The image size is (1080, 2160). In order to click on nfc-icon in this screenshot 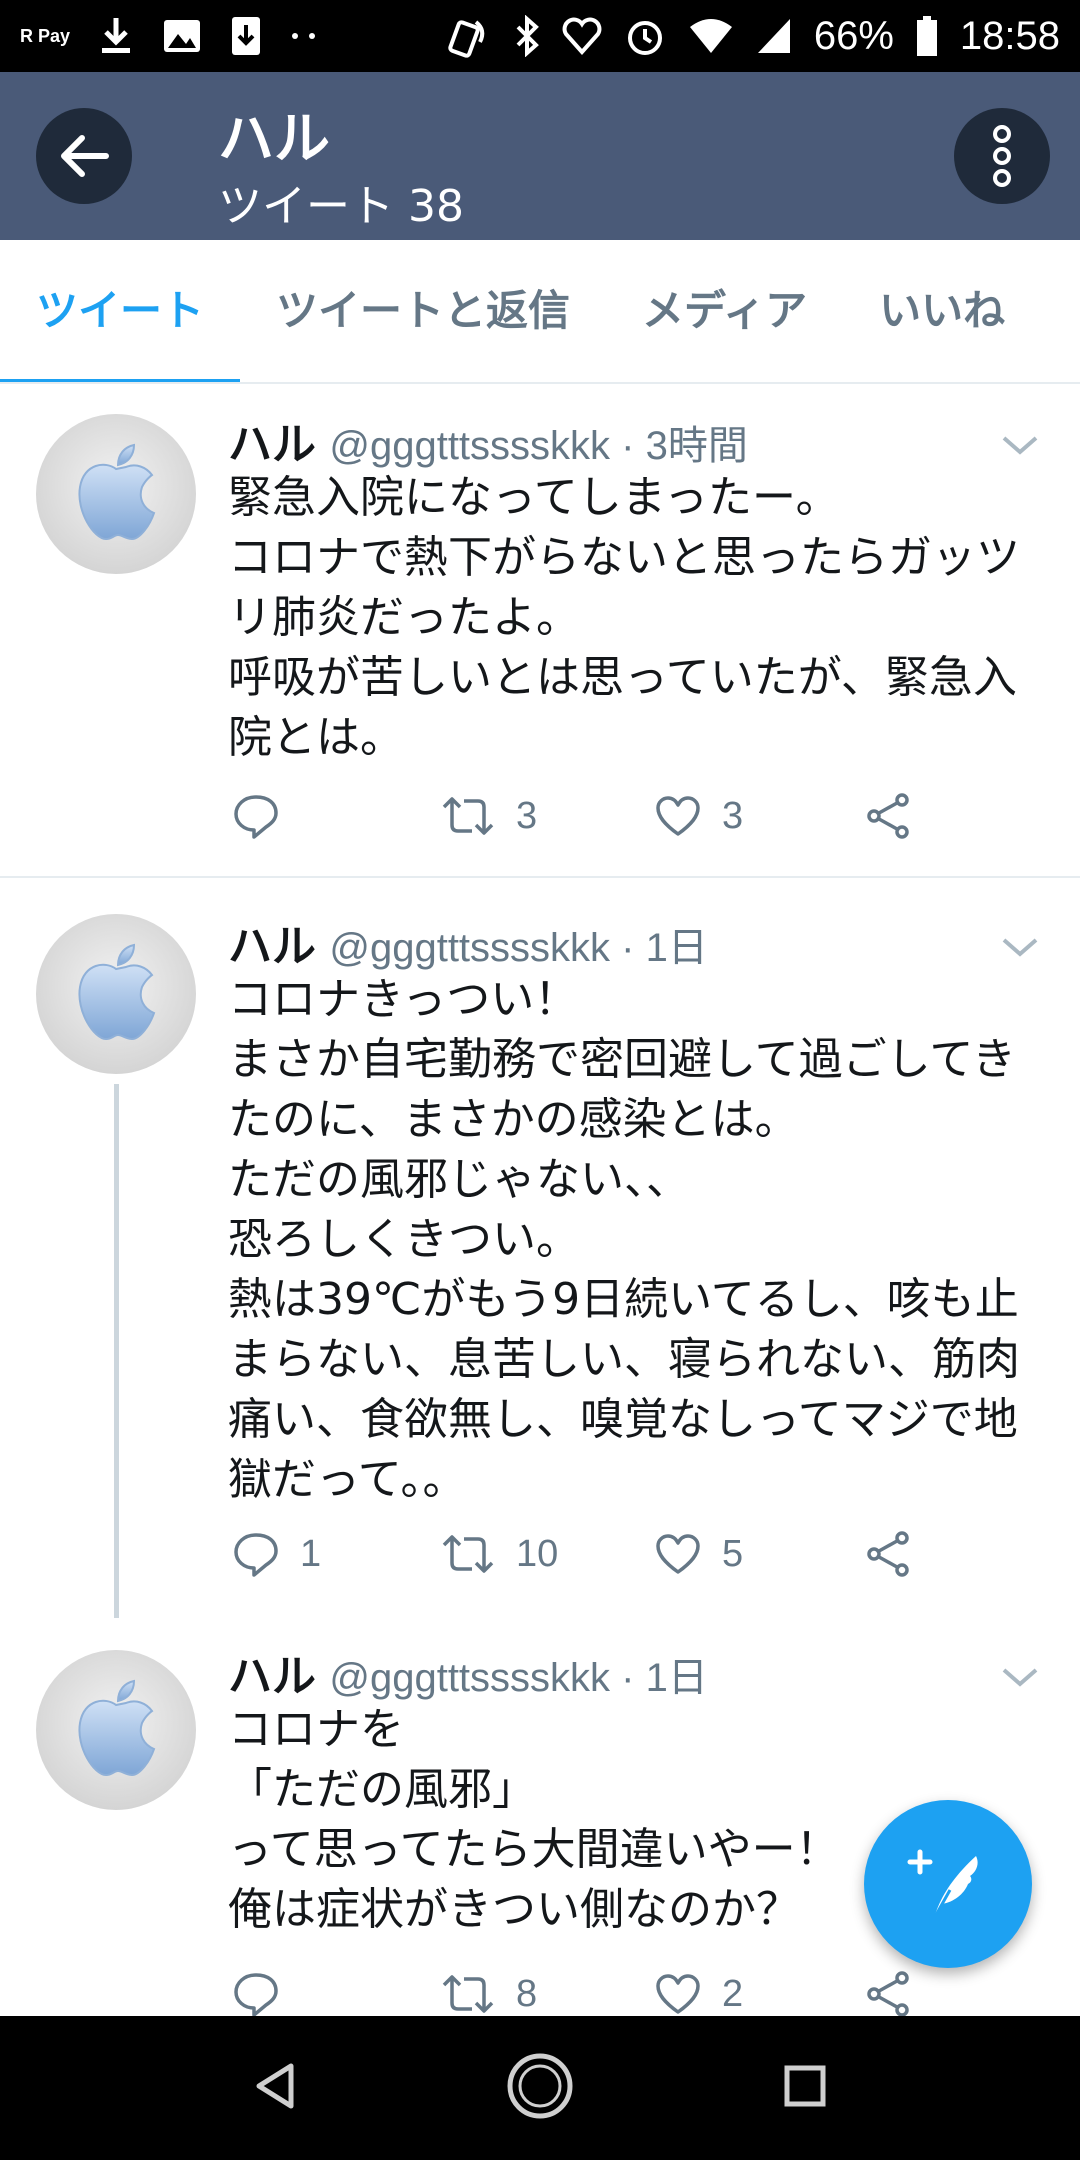, I will do `click(470, 36)`.